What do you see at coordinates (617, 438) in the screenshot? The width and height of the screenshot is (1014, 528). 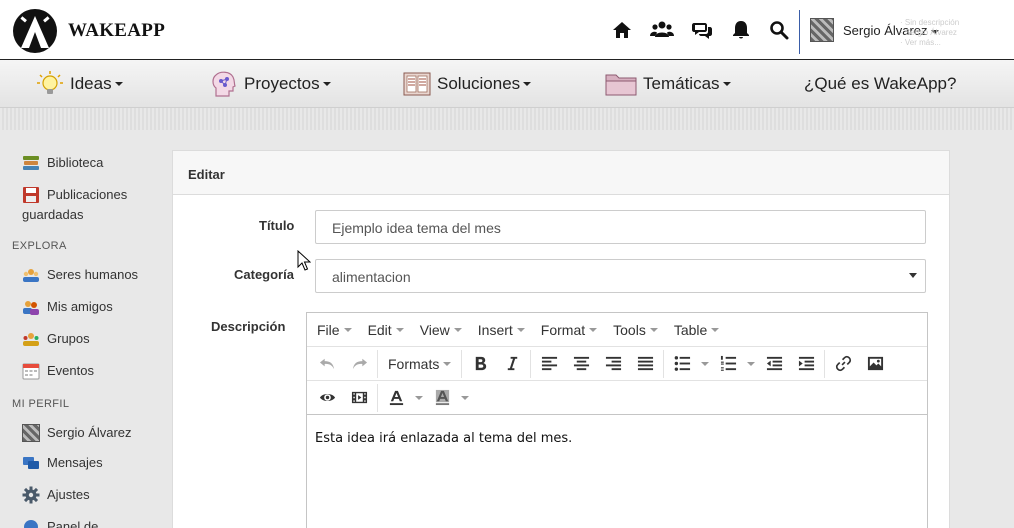 I see `editor-content-area: Esta idea irá enlazada al tema del mes.` at bounding box center [617, 438].